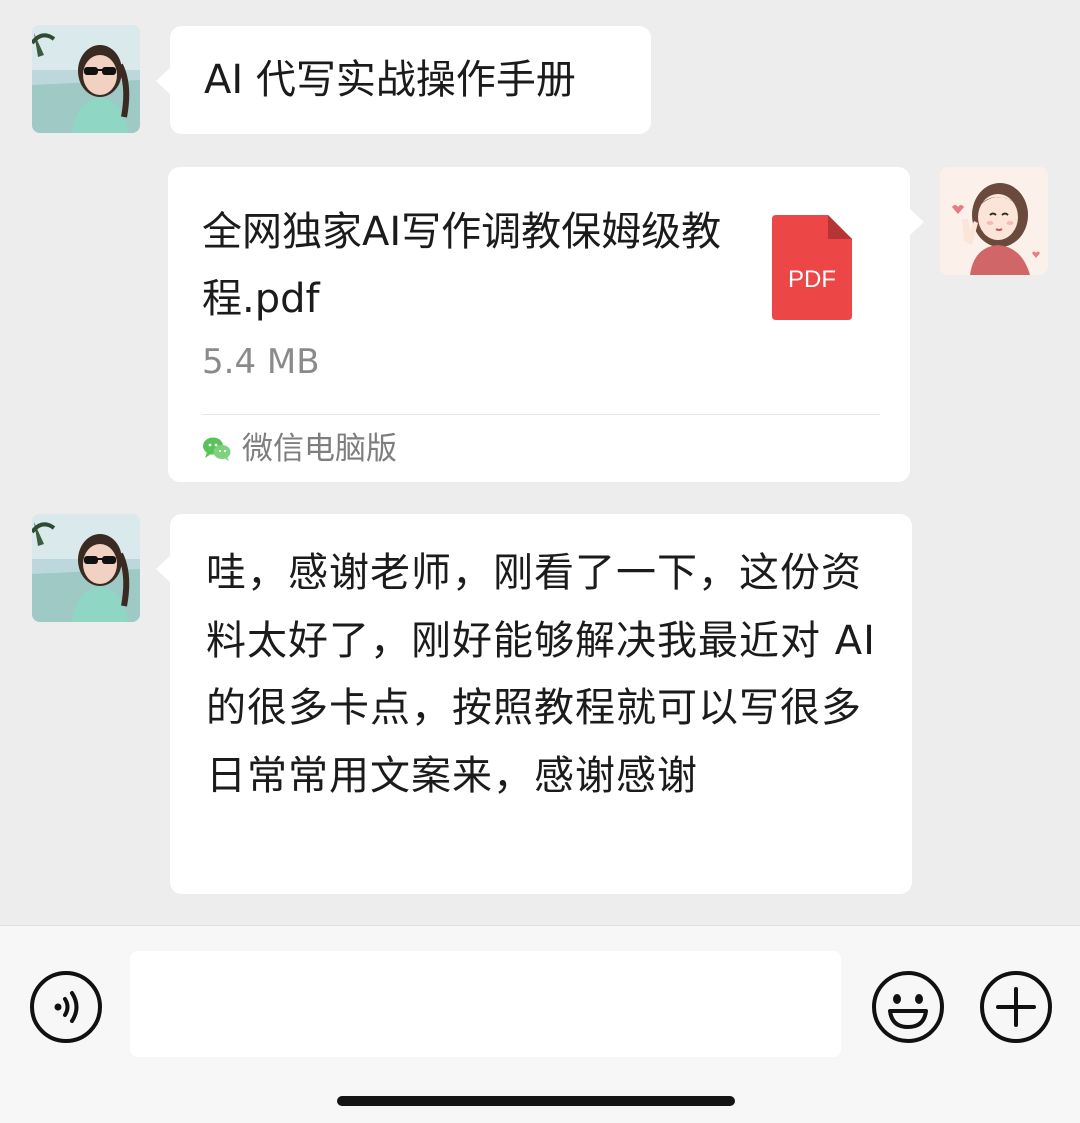 This screenshot has width=1080, height=1123. I want to click on text-message-bubble: AI 代写实战操作手册, so click(403, 80).